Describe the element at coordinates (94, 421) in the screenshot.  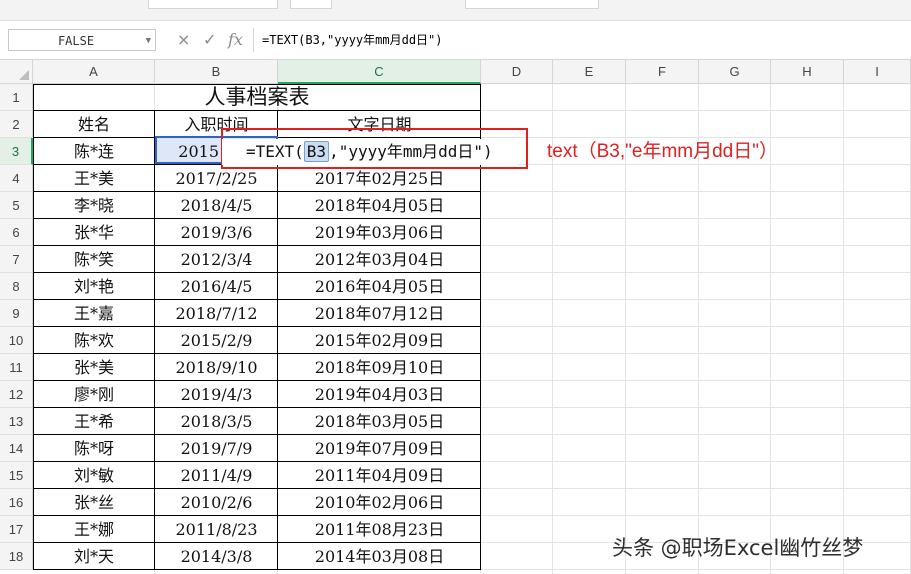
I see `cell-name: 王*希` at that location.